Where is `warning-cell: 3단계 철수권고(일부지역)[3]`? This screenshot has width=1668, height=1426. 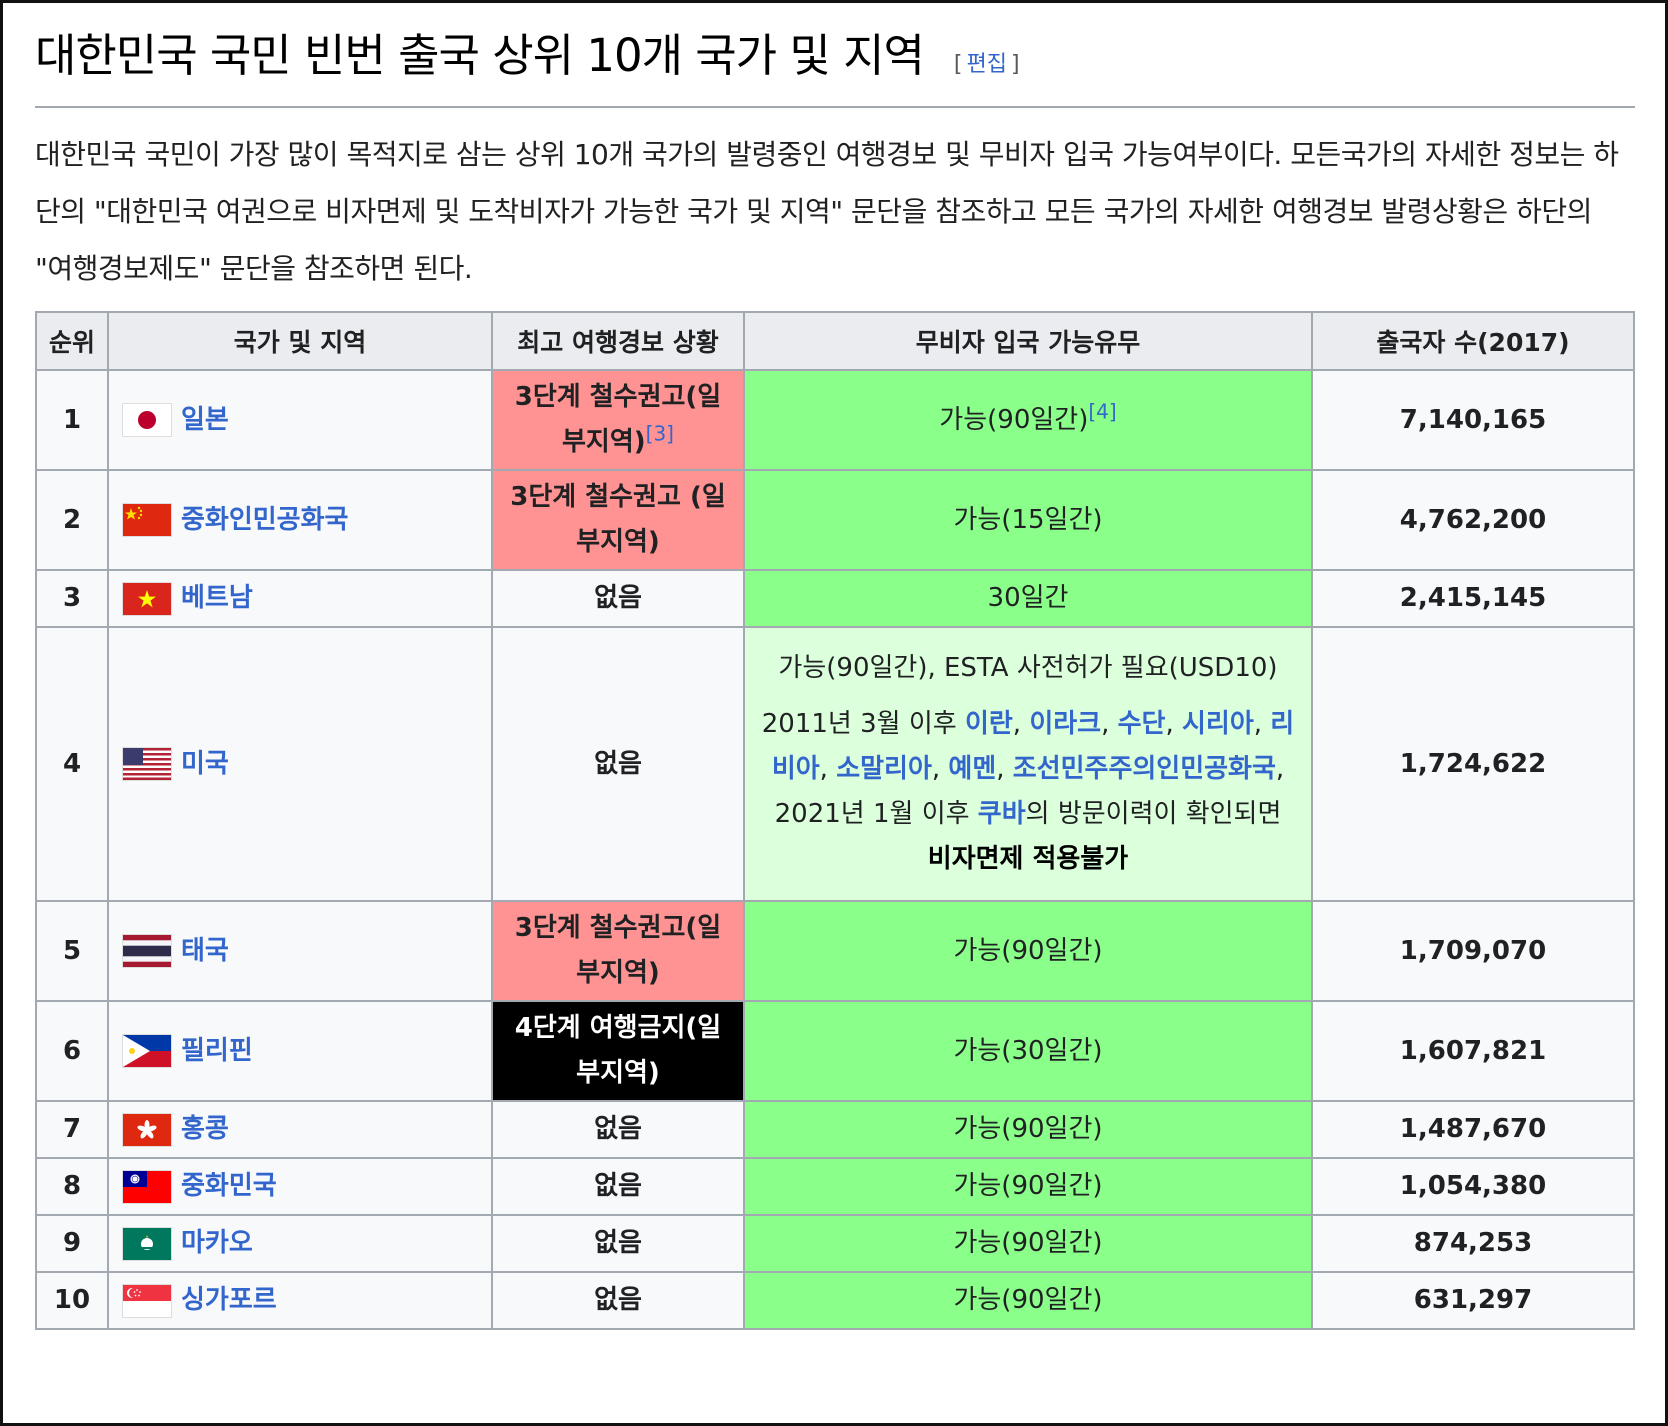
warning-cell: 3단계 철수권고(일부지역)[3] is located at coordinates (618, 420).